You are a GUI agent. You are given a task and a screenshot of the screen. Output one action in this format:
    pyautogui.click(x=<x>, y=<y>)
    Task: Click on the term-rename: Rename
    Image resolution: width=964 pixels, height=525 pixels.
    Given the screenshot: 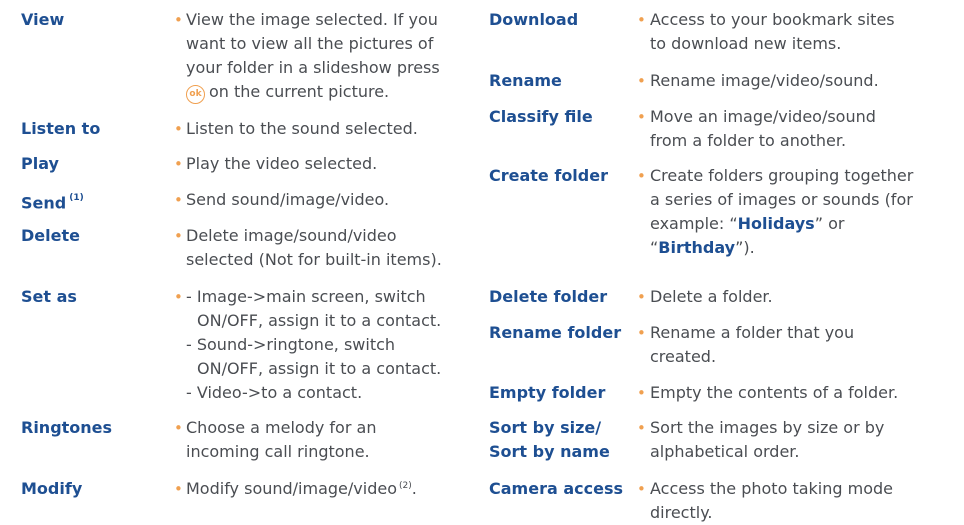 What is the action you would take?
    pyautogui.click(x=525, y=80)
    